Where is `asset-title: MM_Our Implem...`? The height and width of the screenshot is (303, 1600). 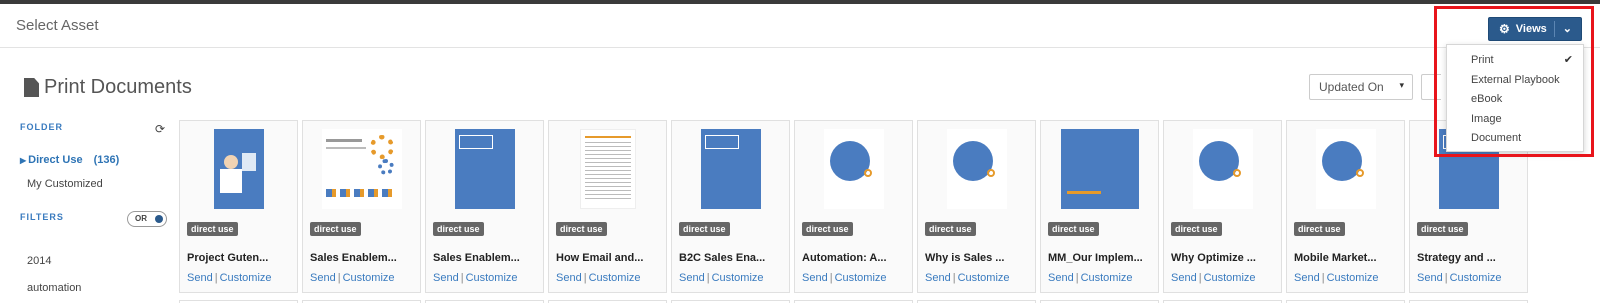 asset-title: MM_Our Implem... is located at coordinates (1095, 258).